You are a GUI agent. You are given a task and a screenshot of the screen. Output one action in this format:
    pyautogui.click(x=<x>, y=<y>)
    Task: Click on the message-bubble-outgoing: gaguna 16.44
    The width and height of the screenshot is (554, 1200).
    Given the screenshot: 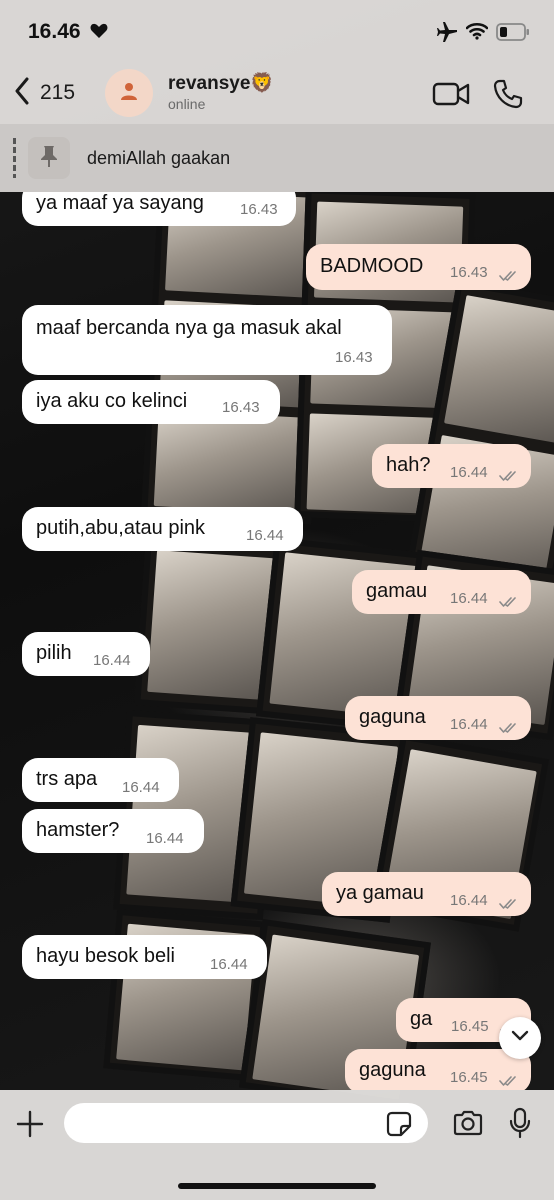 What is the action you would take?
    pyautogui.click(x=438, y=718)
    